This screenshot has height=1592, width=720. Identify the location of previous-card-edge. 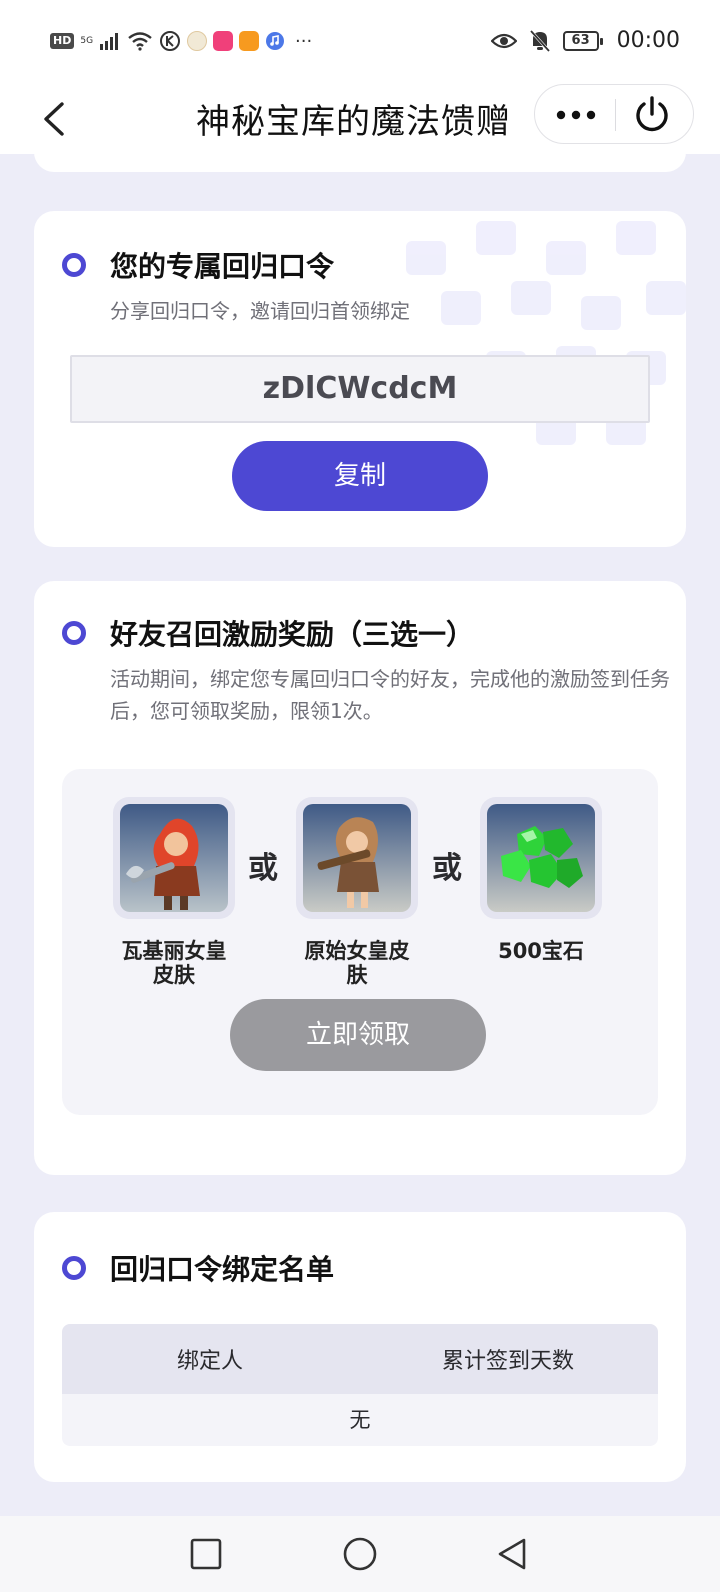
(360, 158).